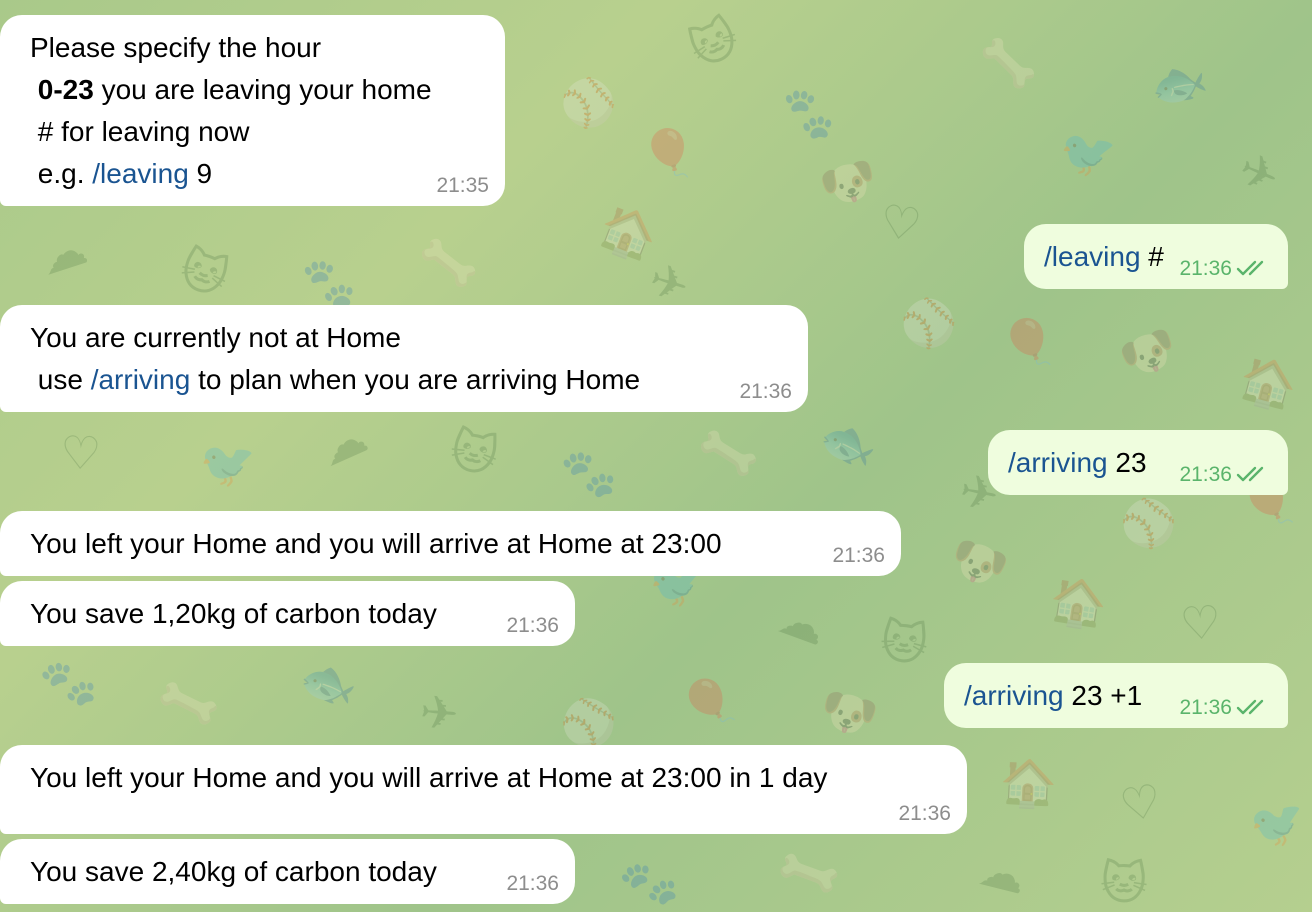 This screenshot has height=912, width=1312. I want to click on message-text: You save 2,40kg of carbon today, so click(233, 871).